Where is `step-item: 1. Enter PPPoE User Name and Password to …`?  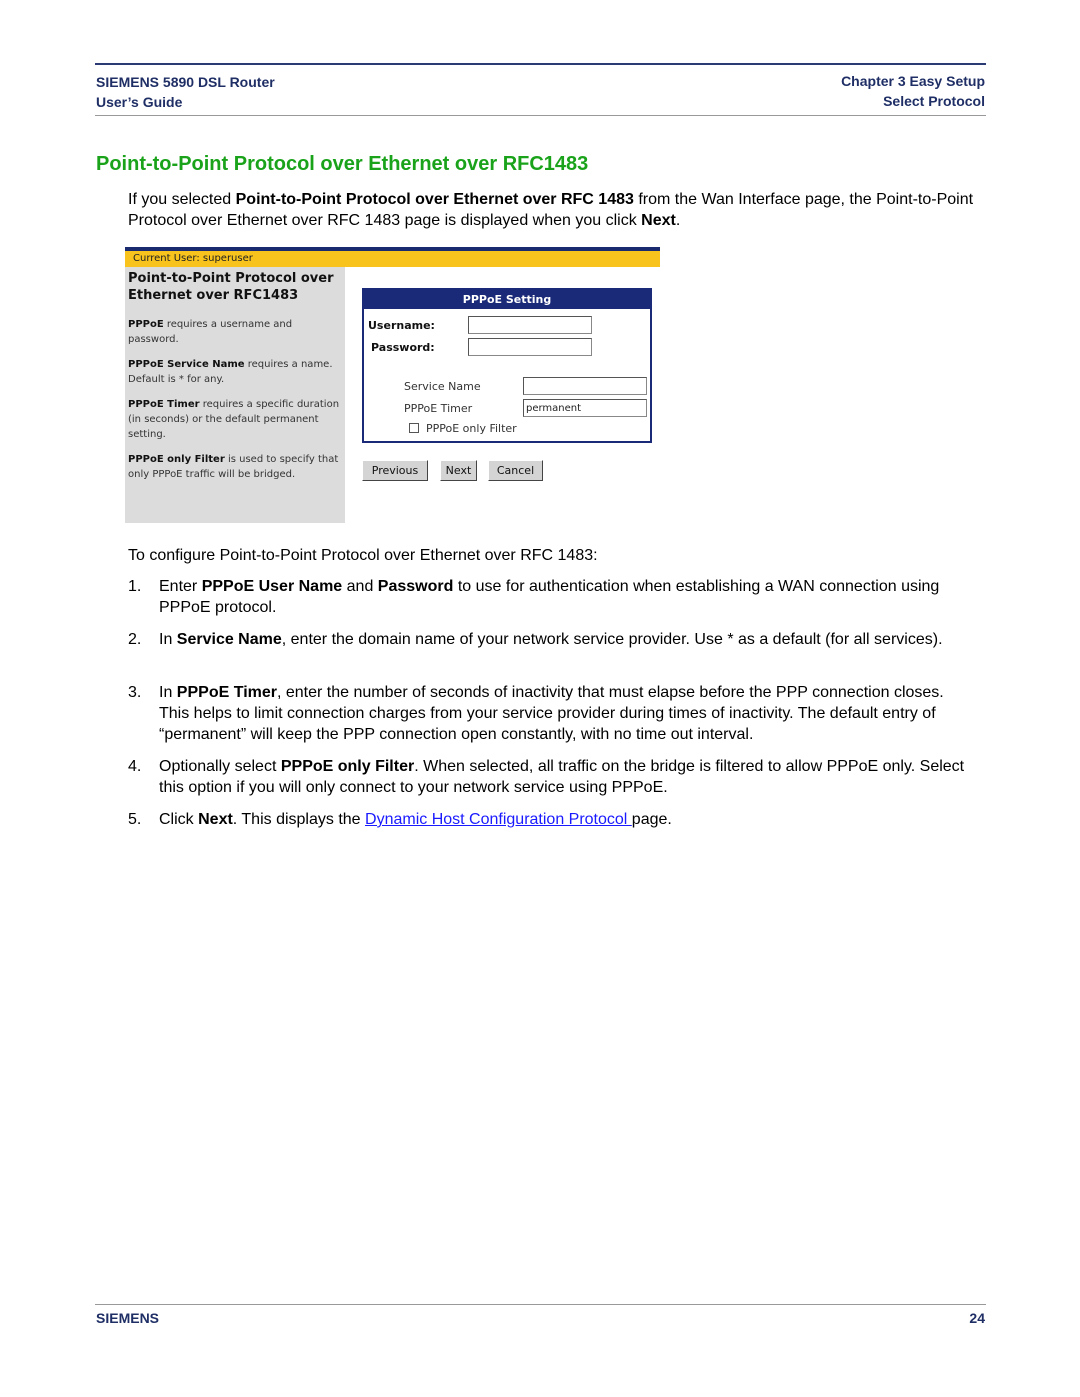
step-item: 1. Enter PPPoE User Name and Password to … is located at coordinates (553, 597).